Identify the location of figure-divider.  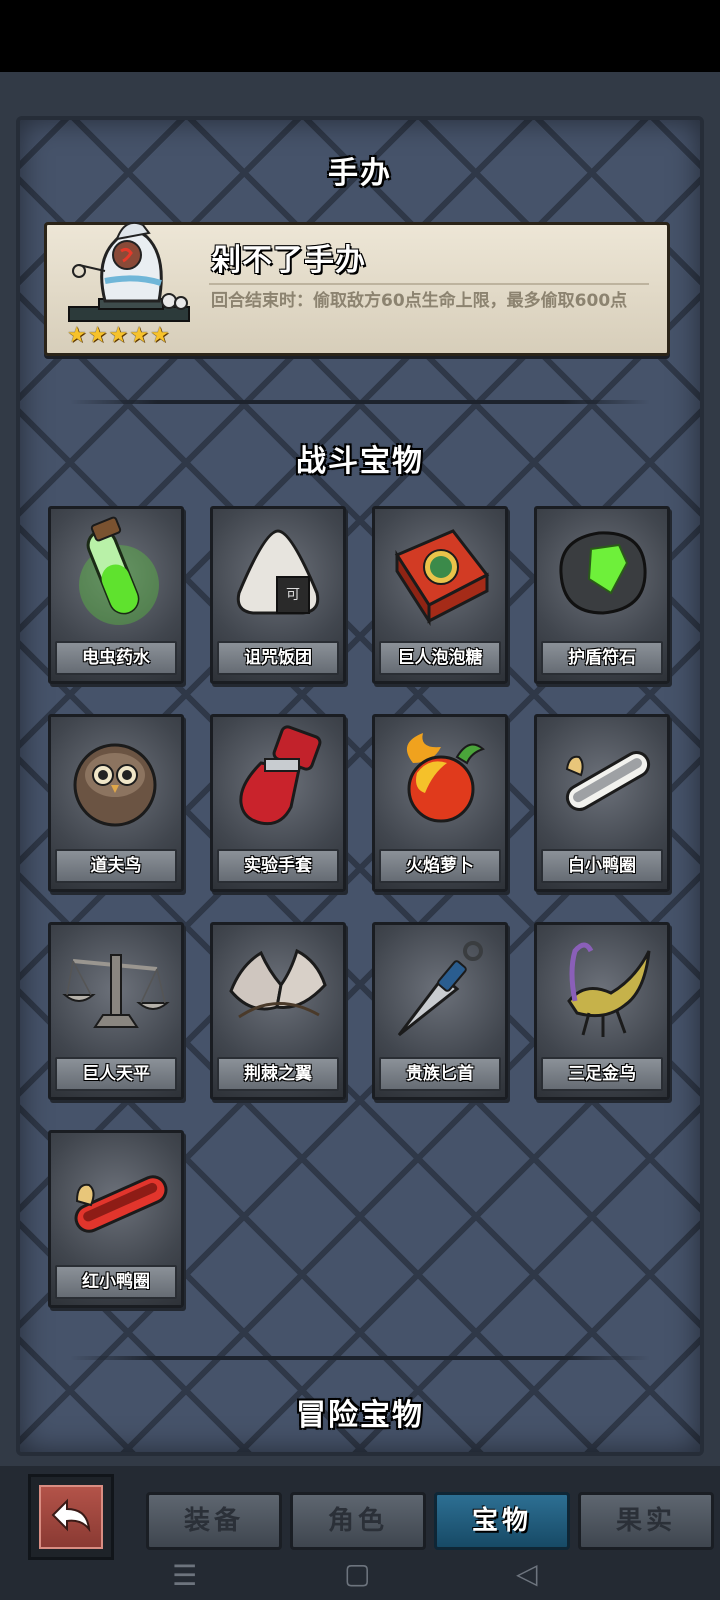
(429, 284).